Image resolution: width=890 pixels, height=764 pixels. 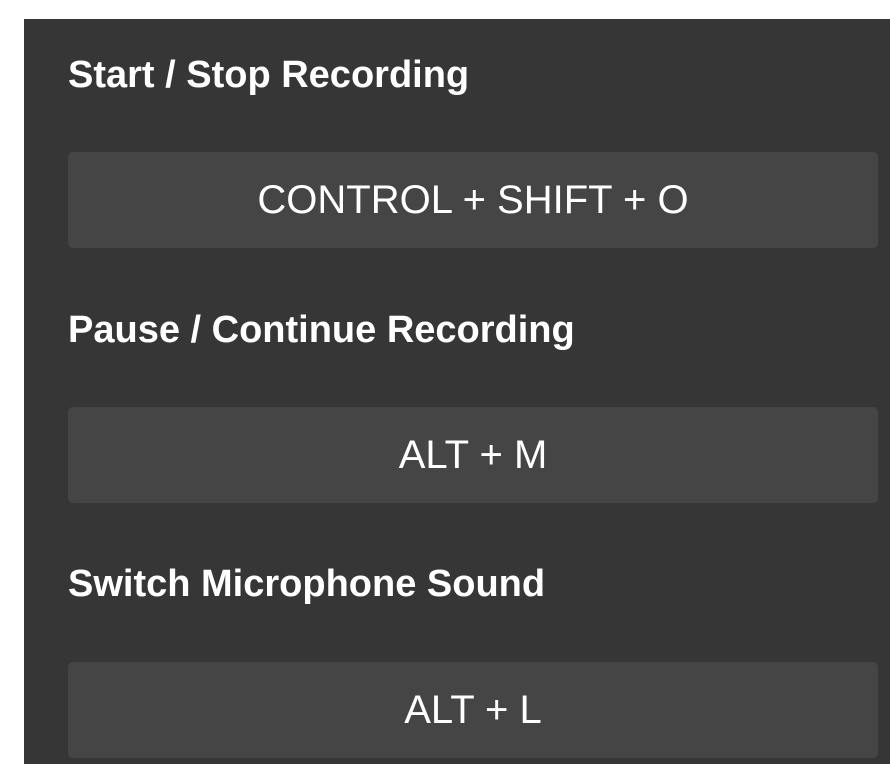 What do you see at coordinates (307, 584) in the screenshot?
I see `switch-microphone-sound-title: Switch Microphone Sound` at bounding box center [307, 584].